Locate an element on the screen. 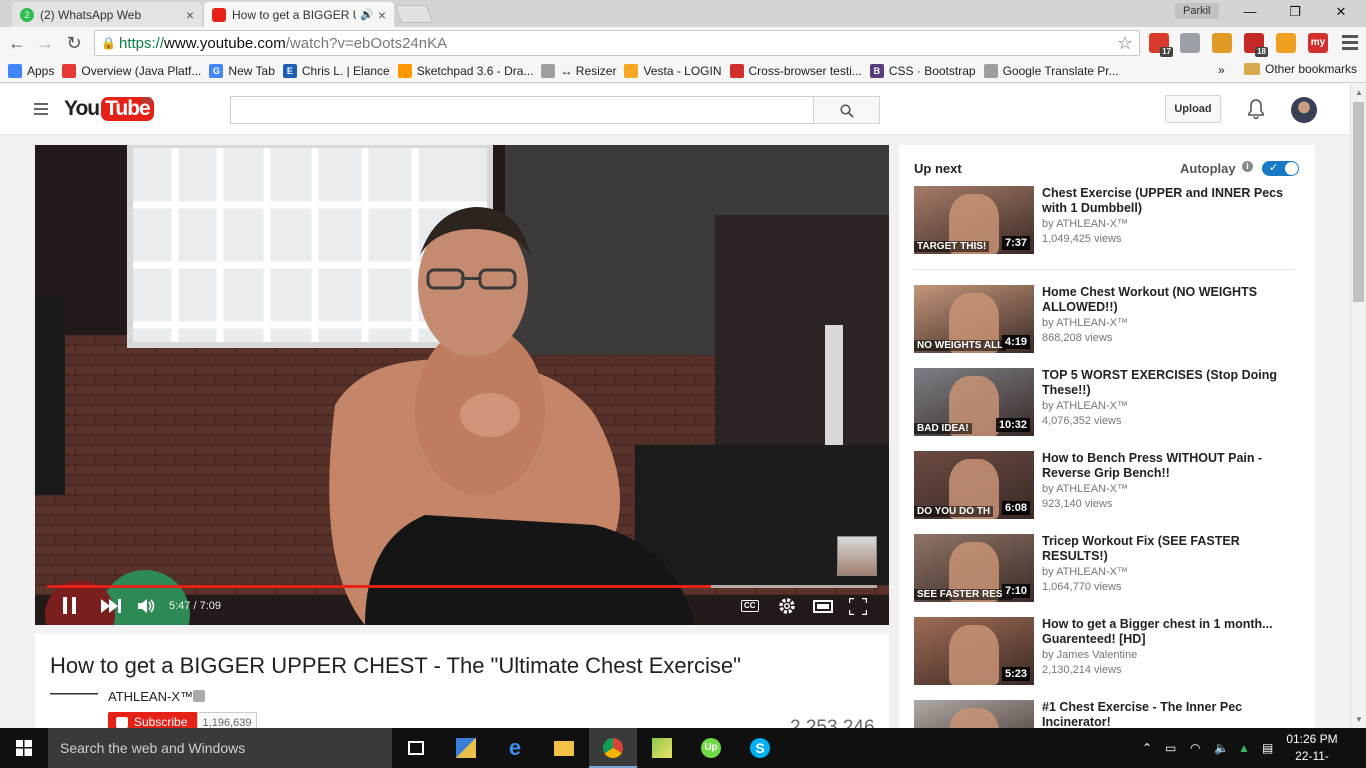 The width and height of the screenshot is (1366, 768). upload-button: Upload is located at coordinates (1193, 109).